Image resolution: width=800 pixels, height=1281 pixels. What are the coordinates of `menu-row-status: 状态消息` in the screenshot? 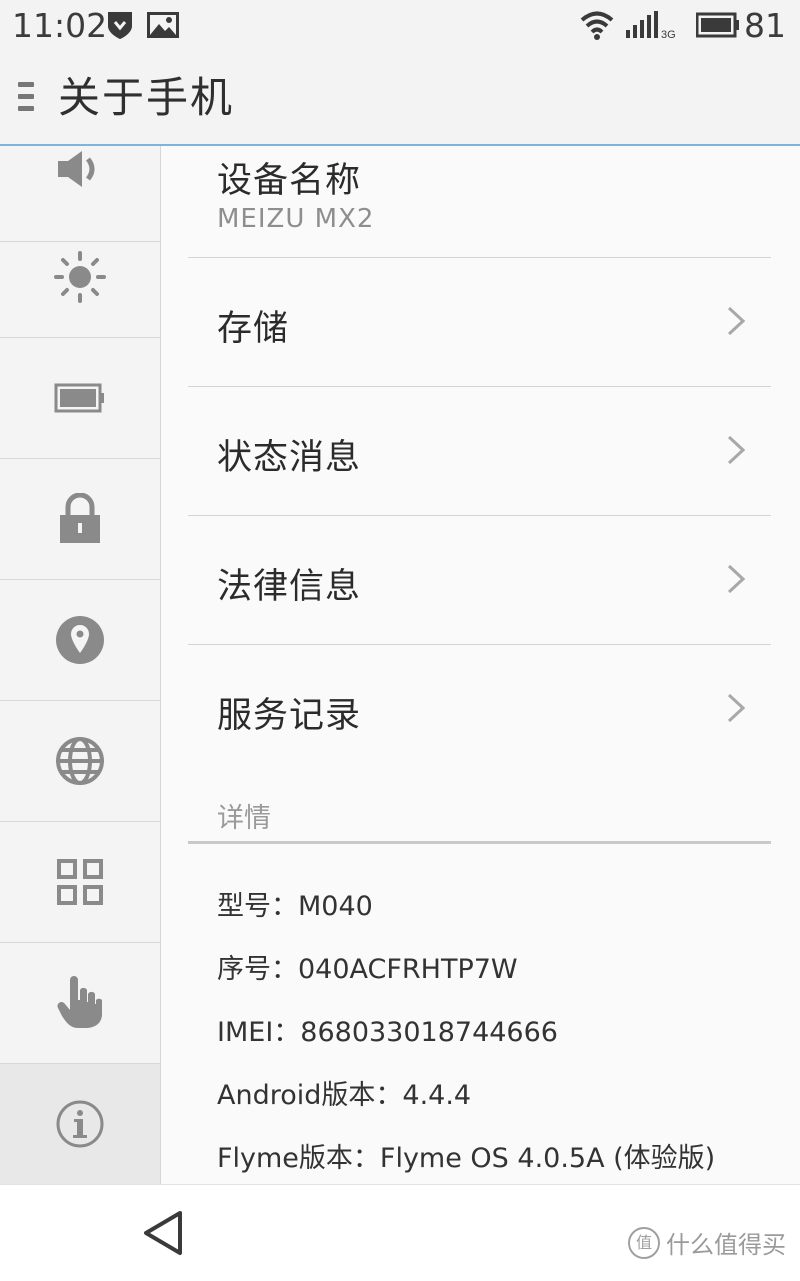 It's located at (479, 451).